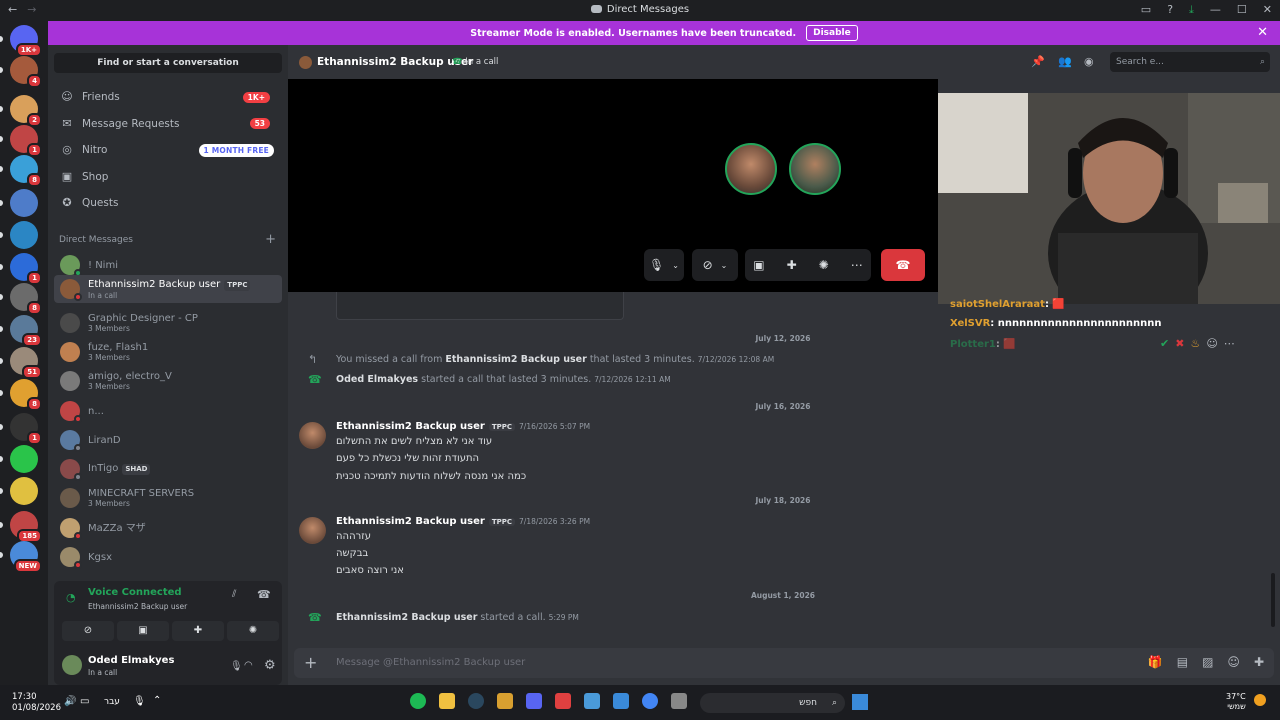 This screenshot has height=720, width=1280. I want to click on server-icon: 4, so click(26, 72).